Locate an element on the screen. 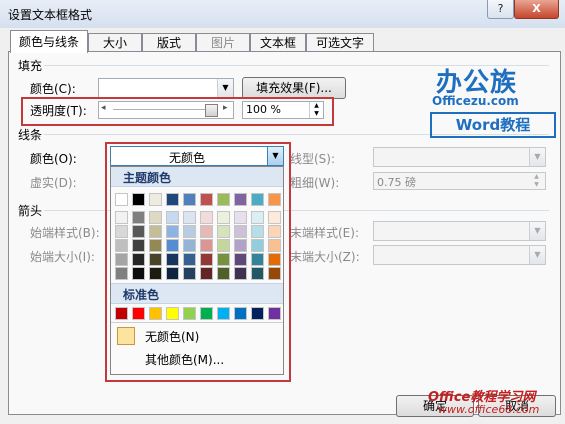 The image size is (565, 424). close-button: X is located at coordinates (536, 9).